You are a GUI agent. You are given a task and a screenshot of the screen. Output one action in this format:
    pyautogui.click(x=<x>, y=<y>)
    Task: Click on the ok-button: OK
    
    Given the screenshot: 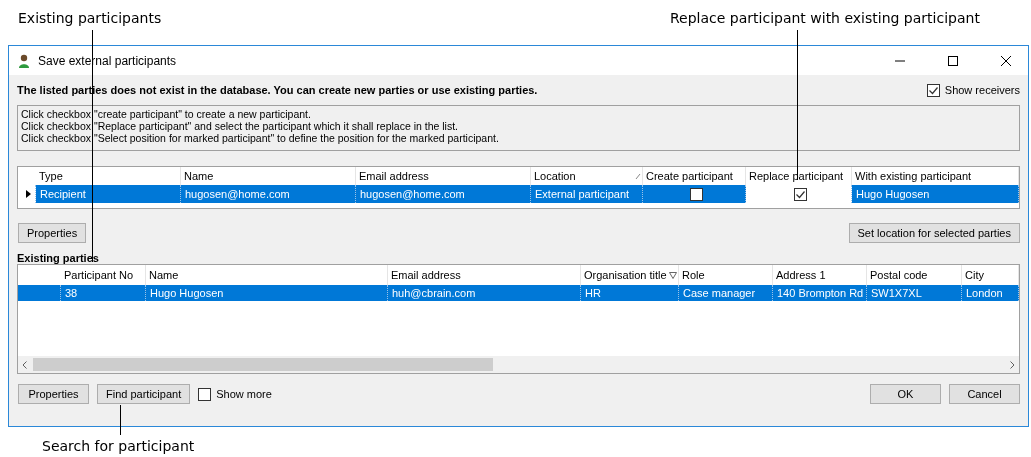 What is the action you would take?
    pyautogui.click(x=905, y=394)
    